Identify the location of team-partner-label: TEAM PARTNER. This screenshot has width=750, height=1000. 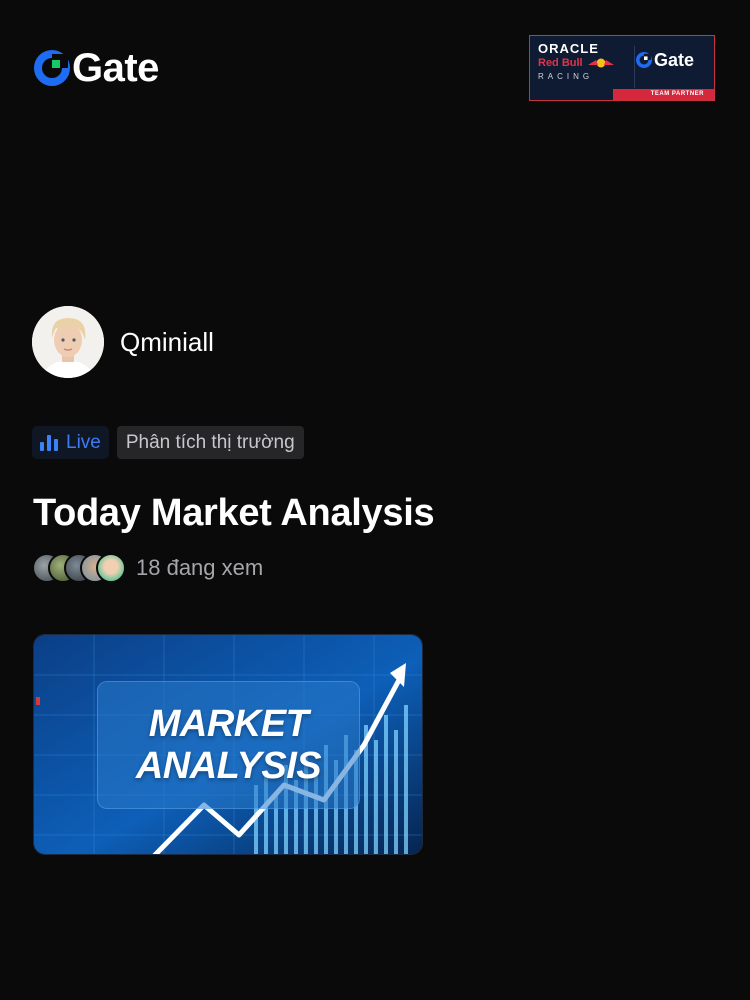
(677, 94).